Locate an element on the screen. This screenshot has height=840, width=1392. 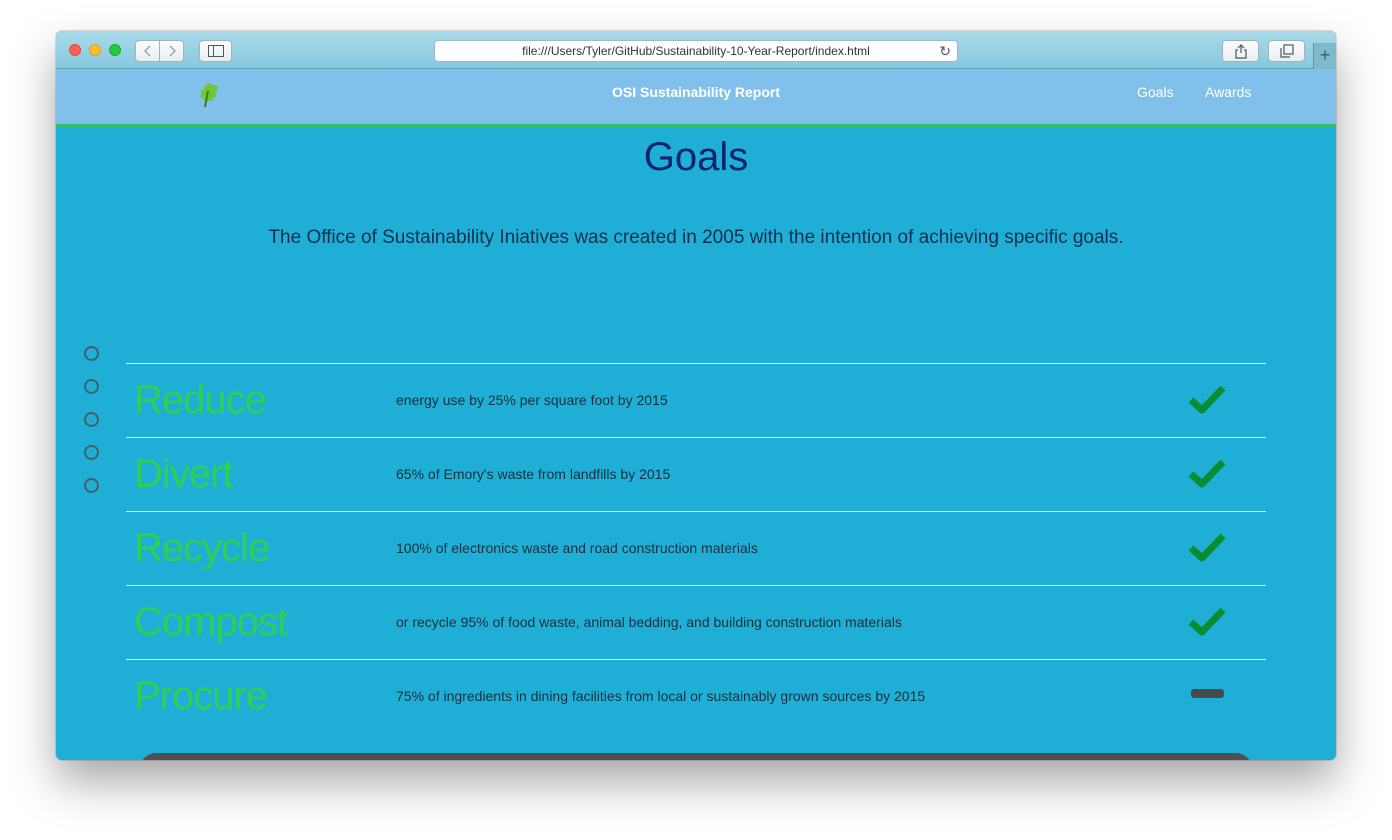
back-button is located at coordinates (147, 51).